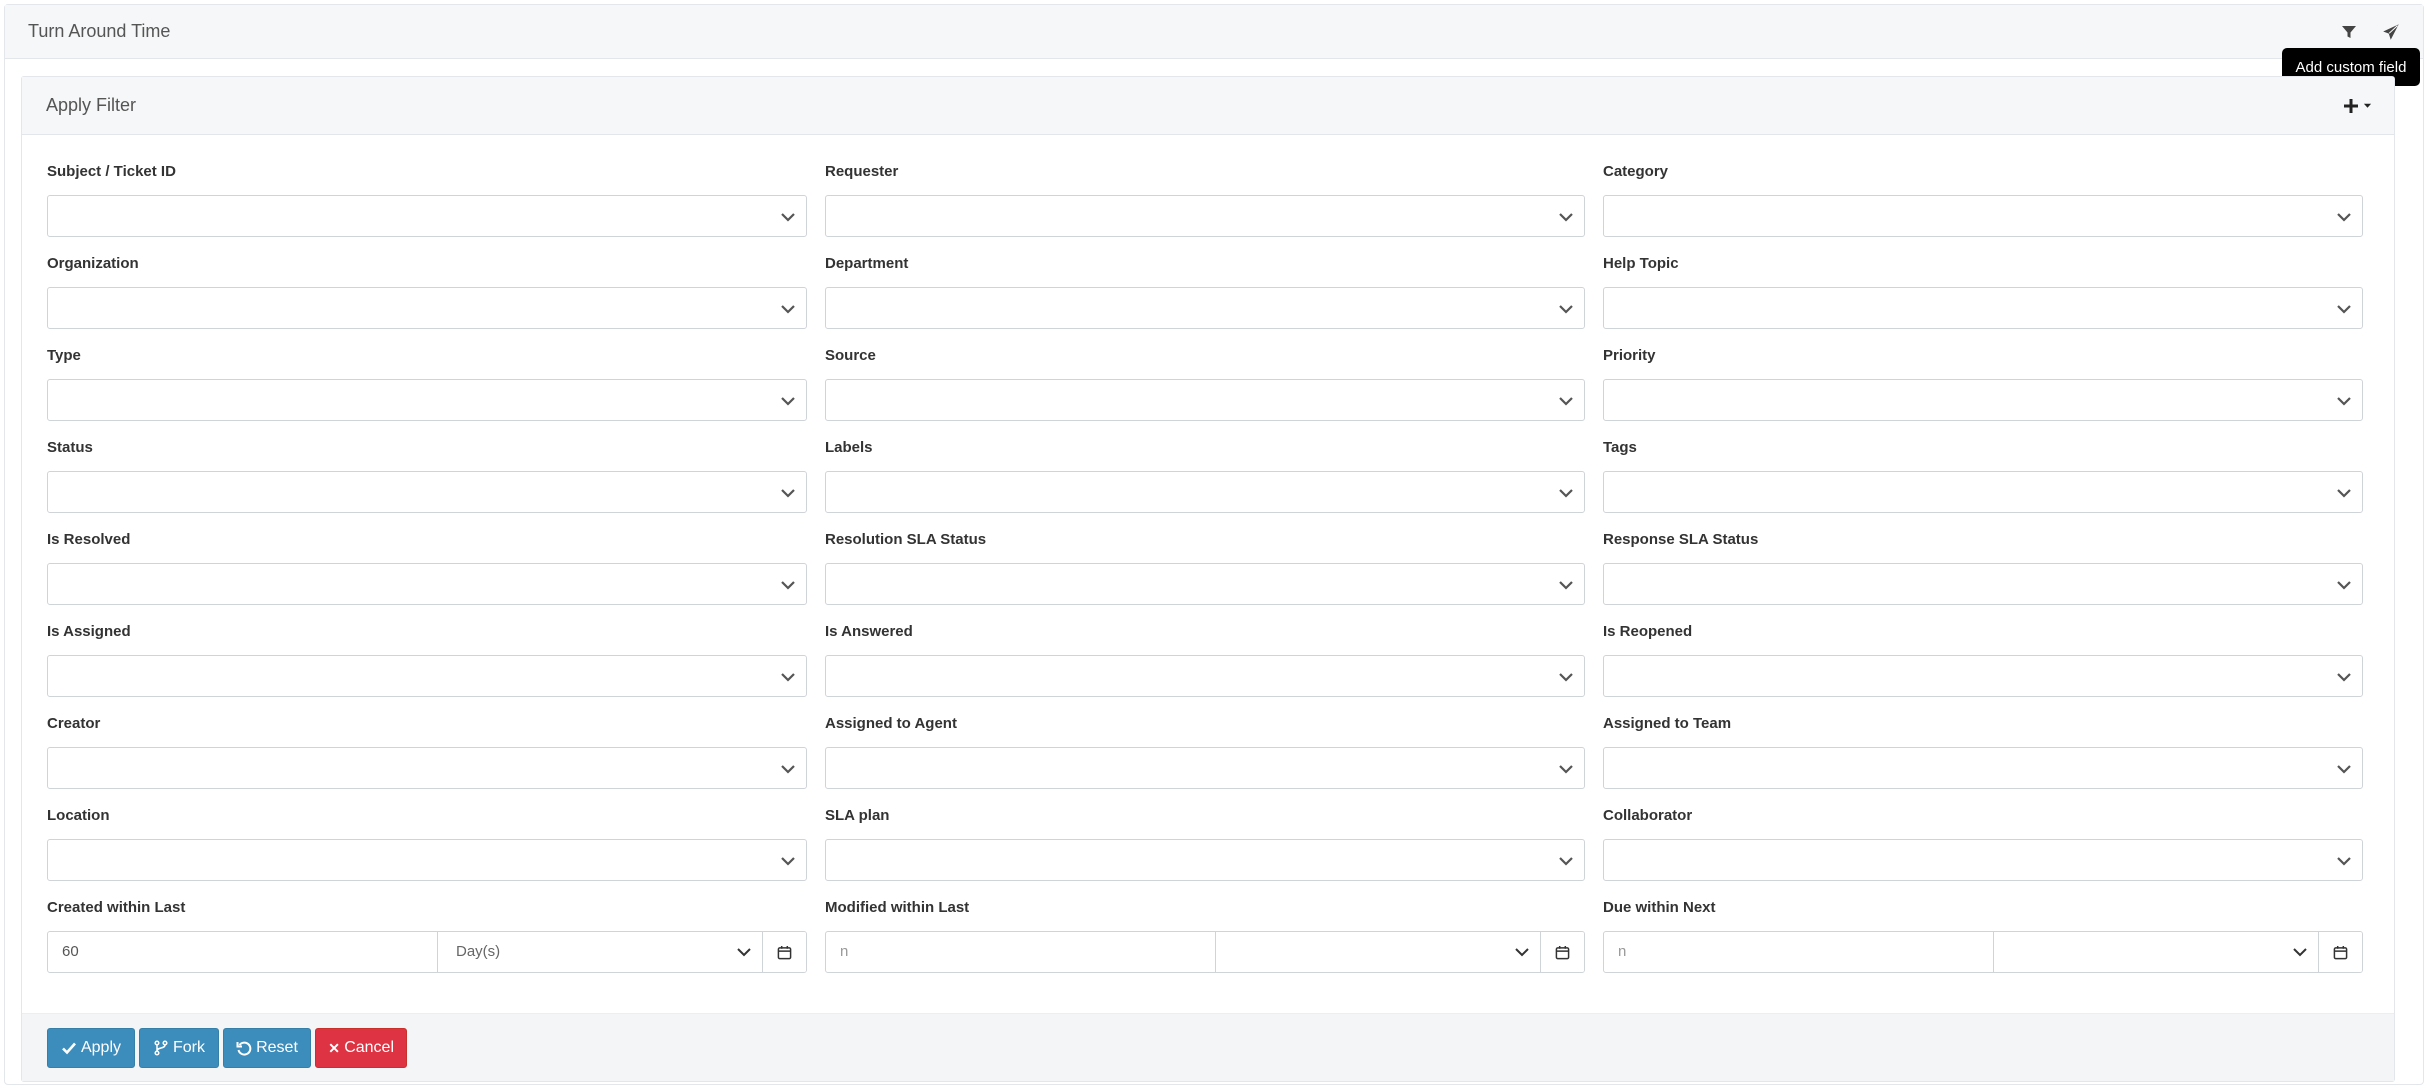 The height and width of the screenshot is (1089, 2428). Describe the element at coordinates (1205, 676) in the screenshot. I see `is-answered-select` at that location.